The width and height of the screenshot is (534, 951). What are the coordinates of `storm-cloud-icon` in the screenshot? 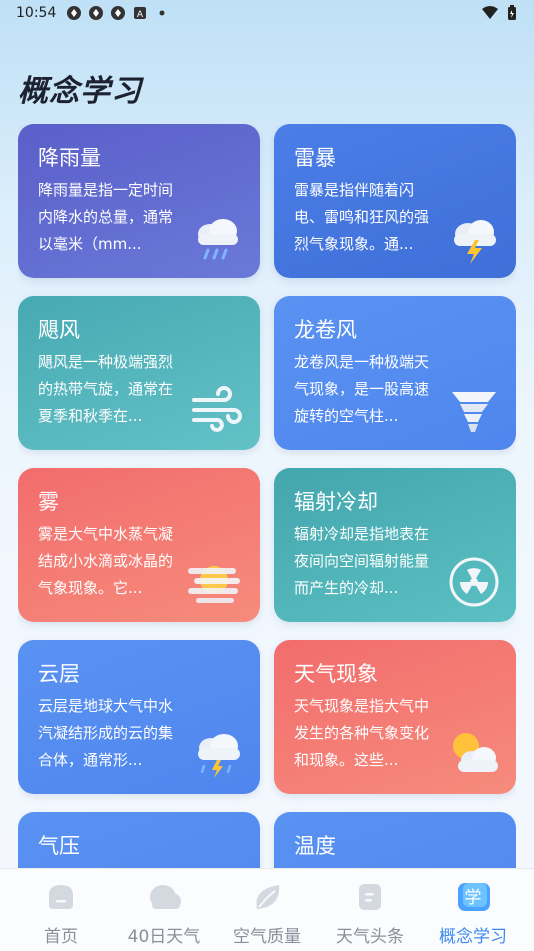 It's located at (218, 754).